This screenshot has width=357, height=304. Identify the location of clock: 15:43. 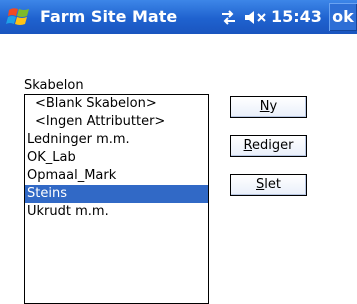
(296, 16).